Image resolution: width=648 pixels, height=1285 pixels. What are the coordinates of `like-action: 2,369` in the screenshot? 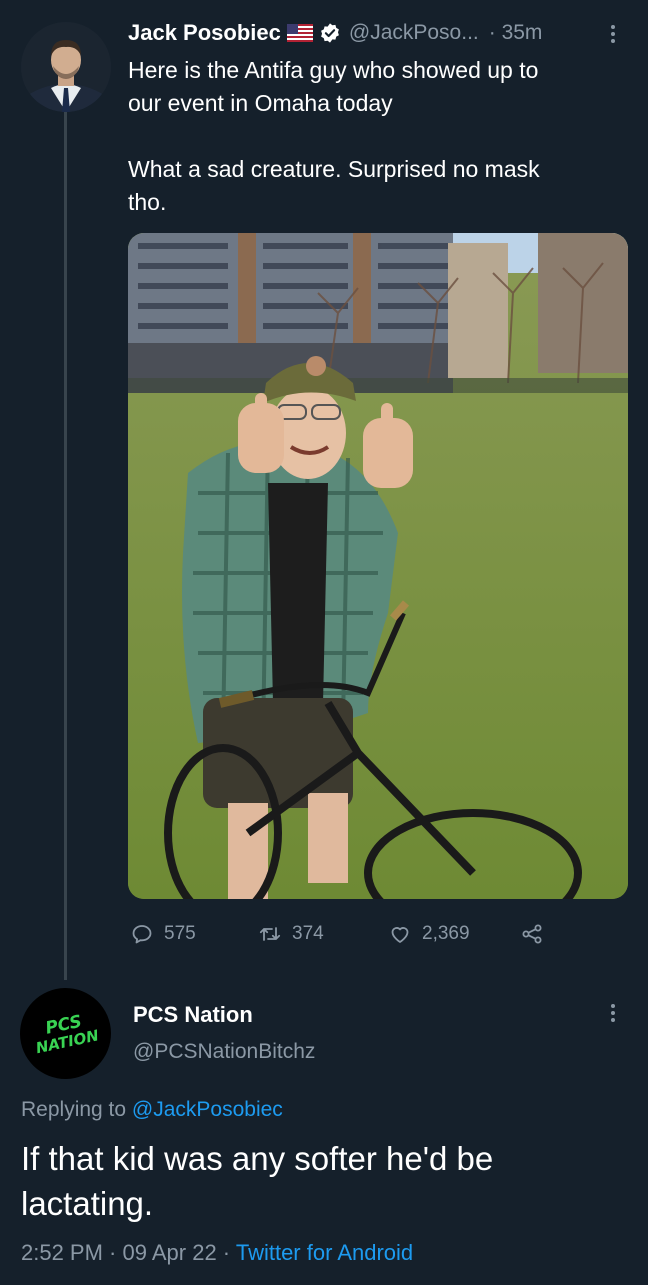 It's located at (429, 934).